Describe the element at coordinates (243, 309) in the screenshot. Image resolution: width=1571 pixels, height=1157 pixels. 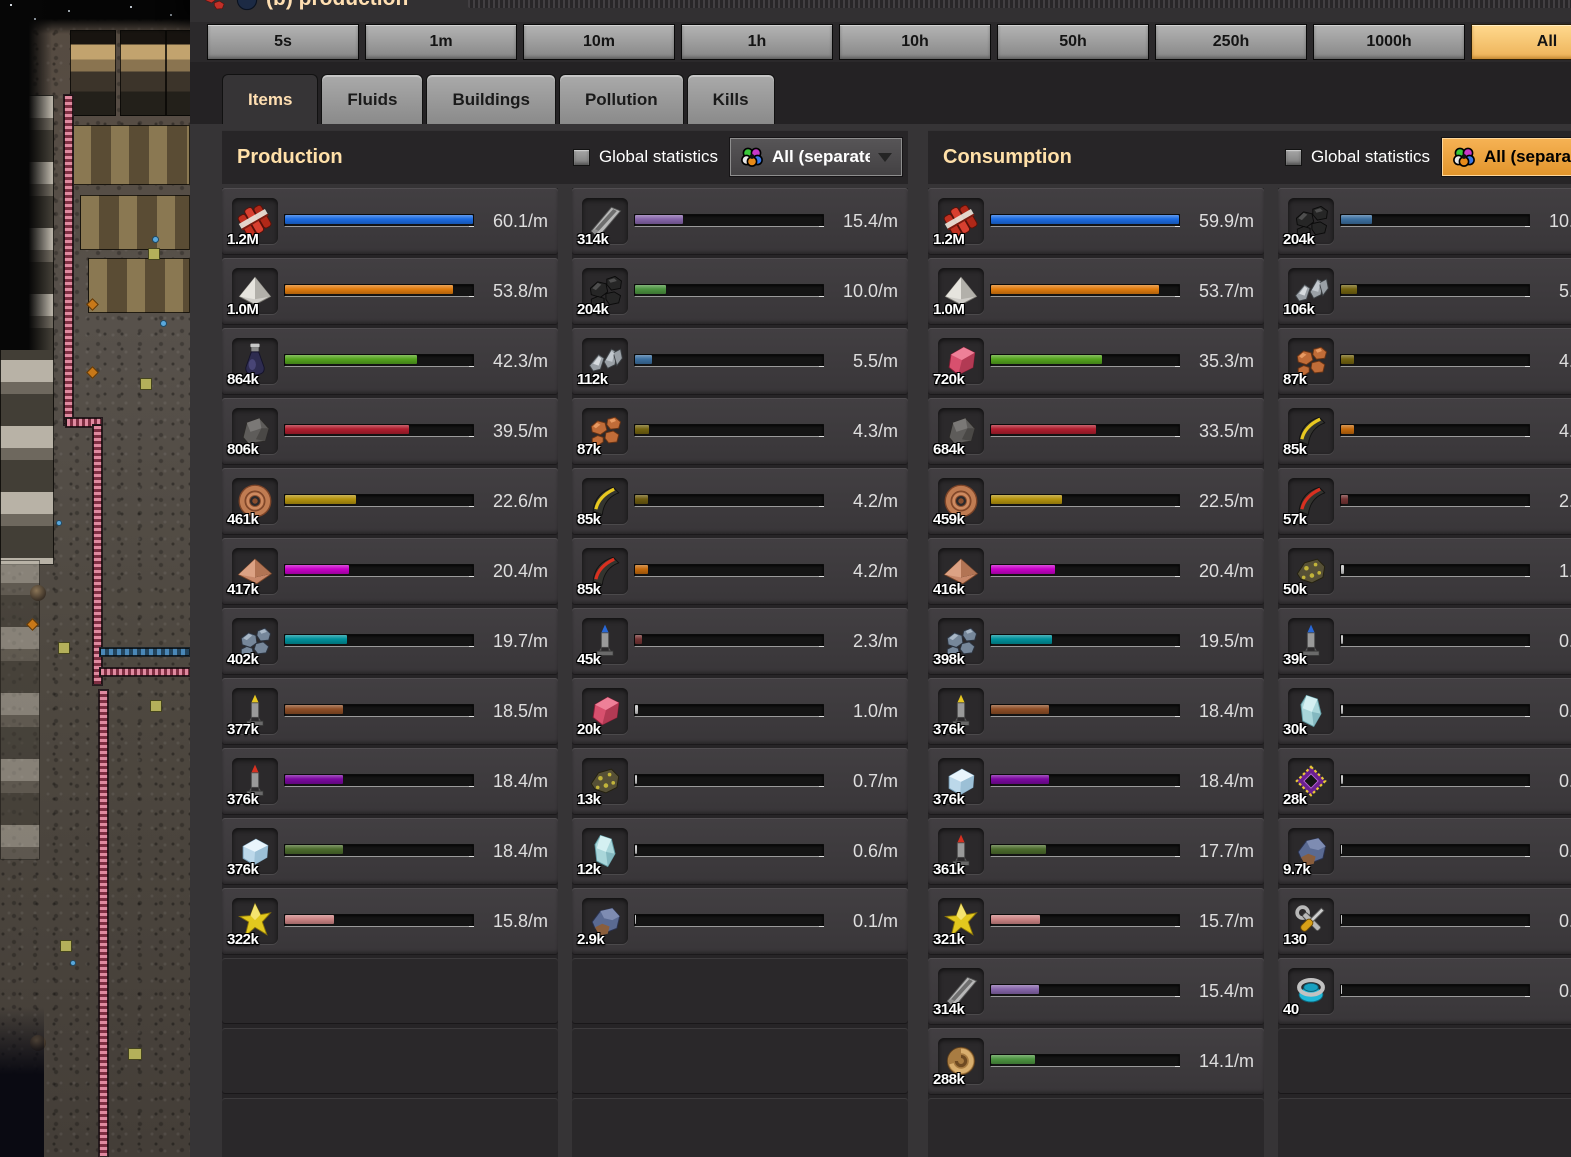
I see `item-count: 1.0M` at that location.